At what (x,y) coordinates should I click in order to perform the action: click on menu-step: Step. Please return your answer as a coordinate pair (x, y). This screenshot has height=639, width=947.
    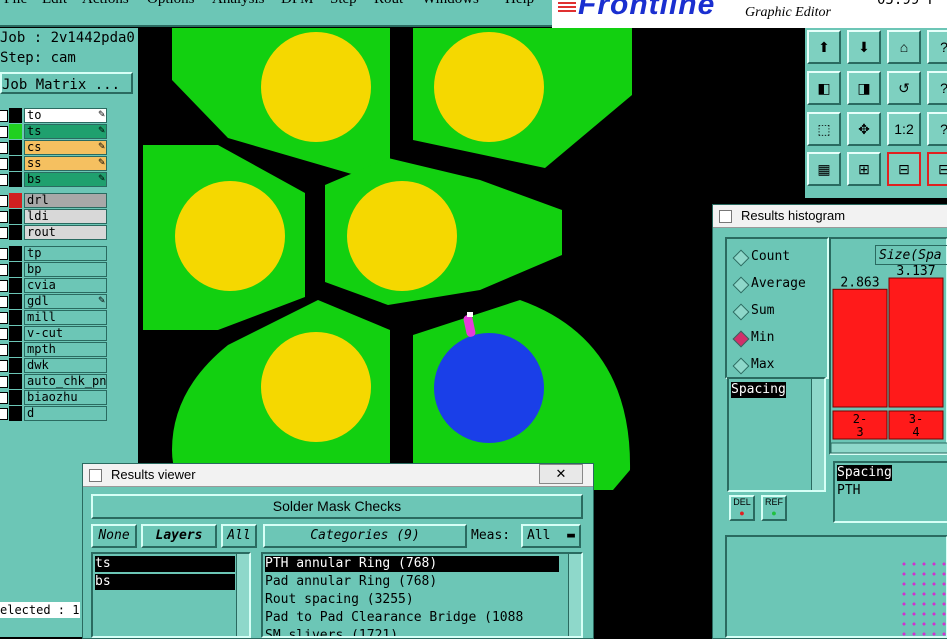
    Looking at the image, I should click on (343, 4).